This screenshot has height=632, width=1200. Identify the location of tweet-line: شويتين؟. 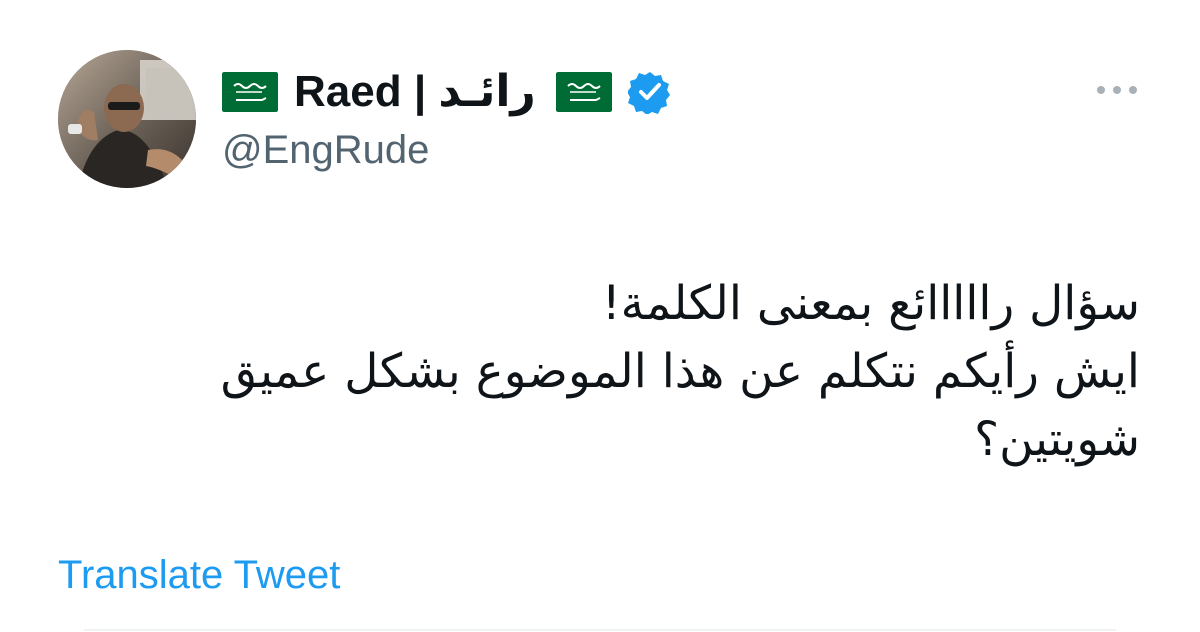
(1057, 439).